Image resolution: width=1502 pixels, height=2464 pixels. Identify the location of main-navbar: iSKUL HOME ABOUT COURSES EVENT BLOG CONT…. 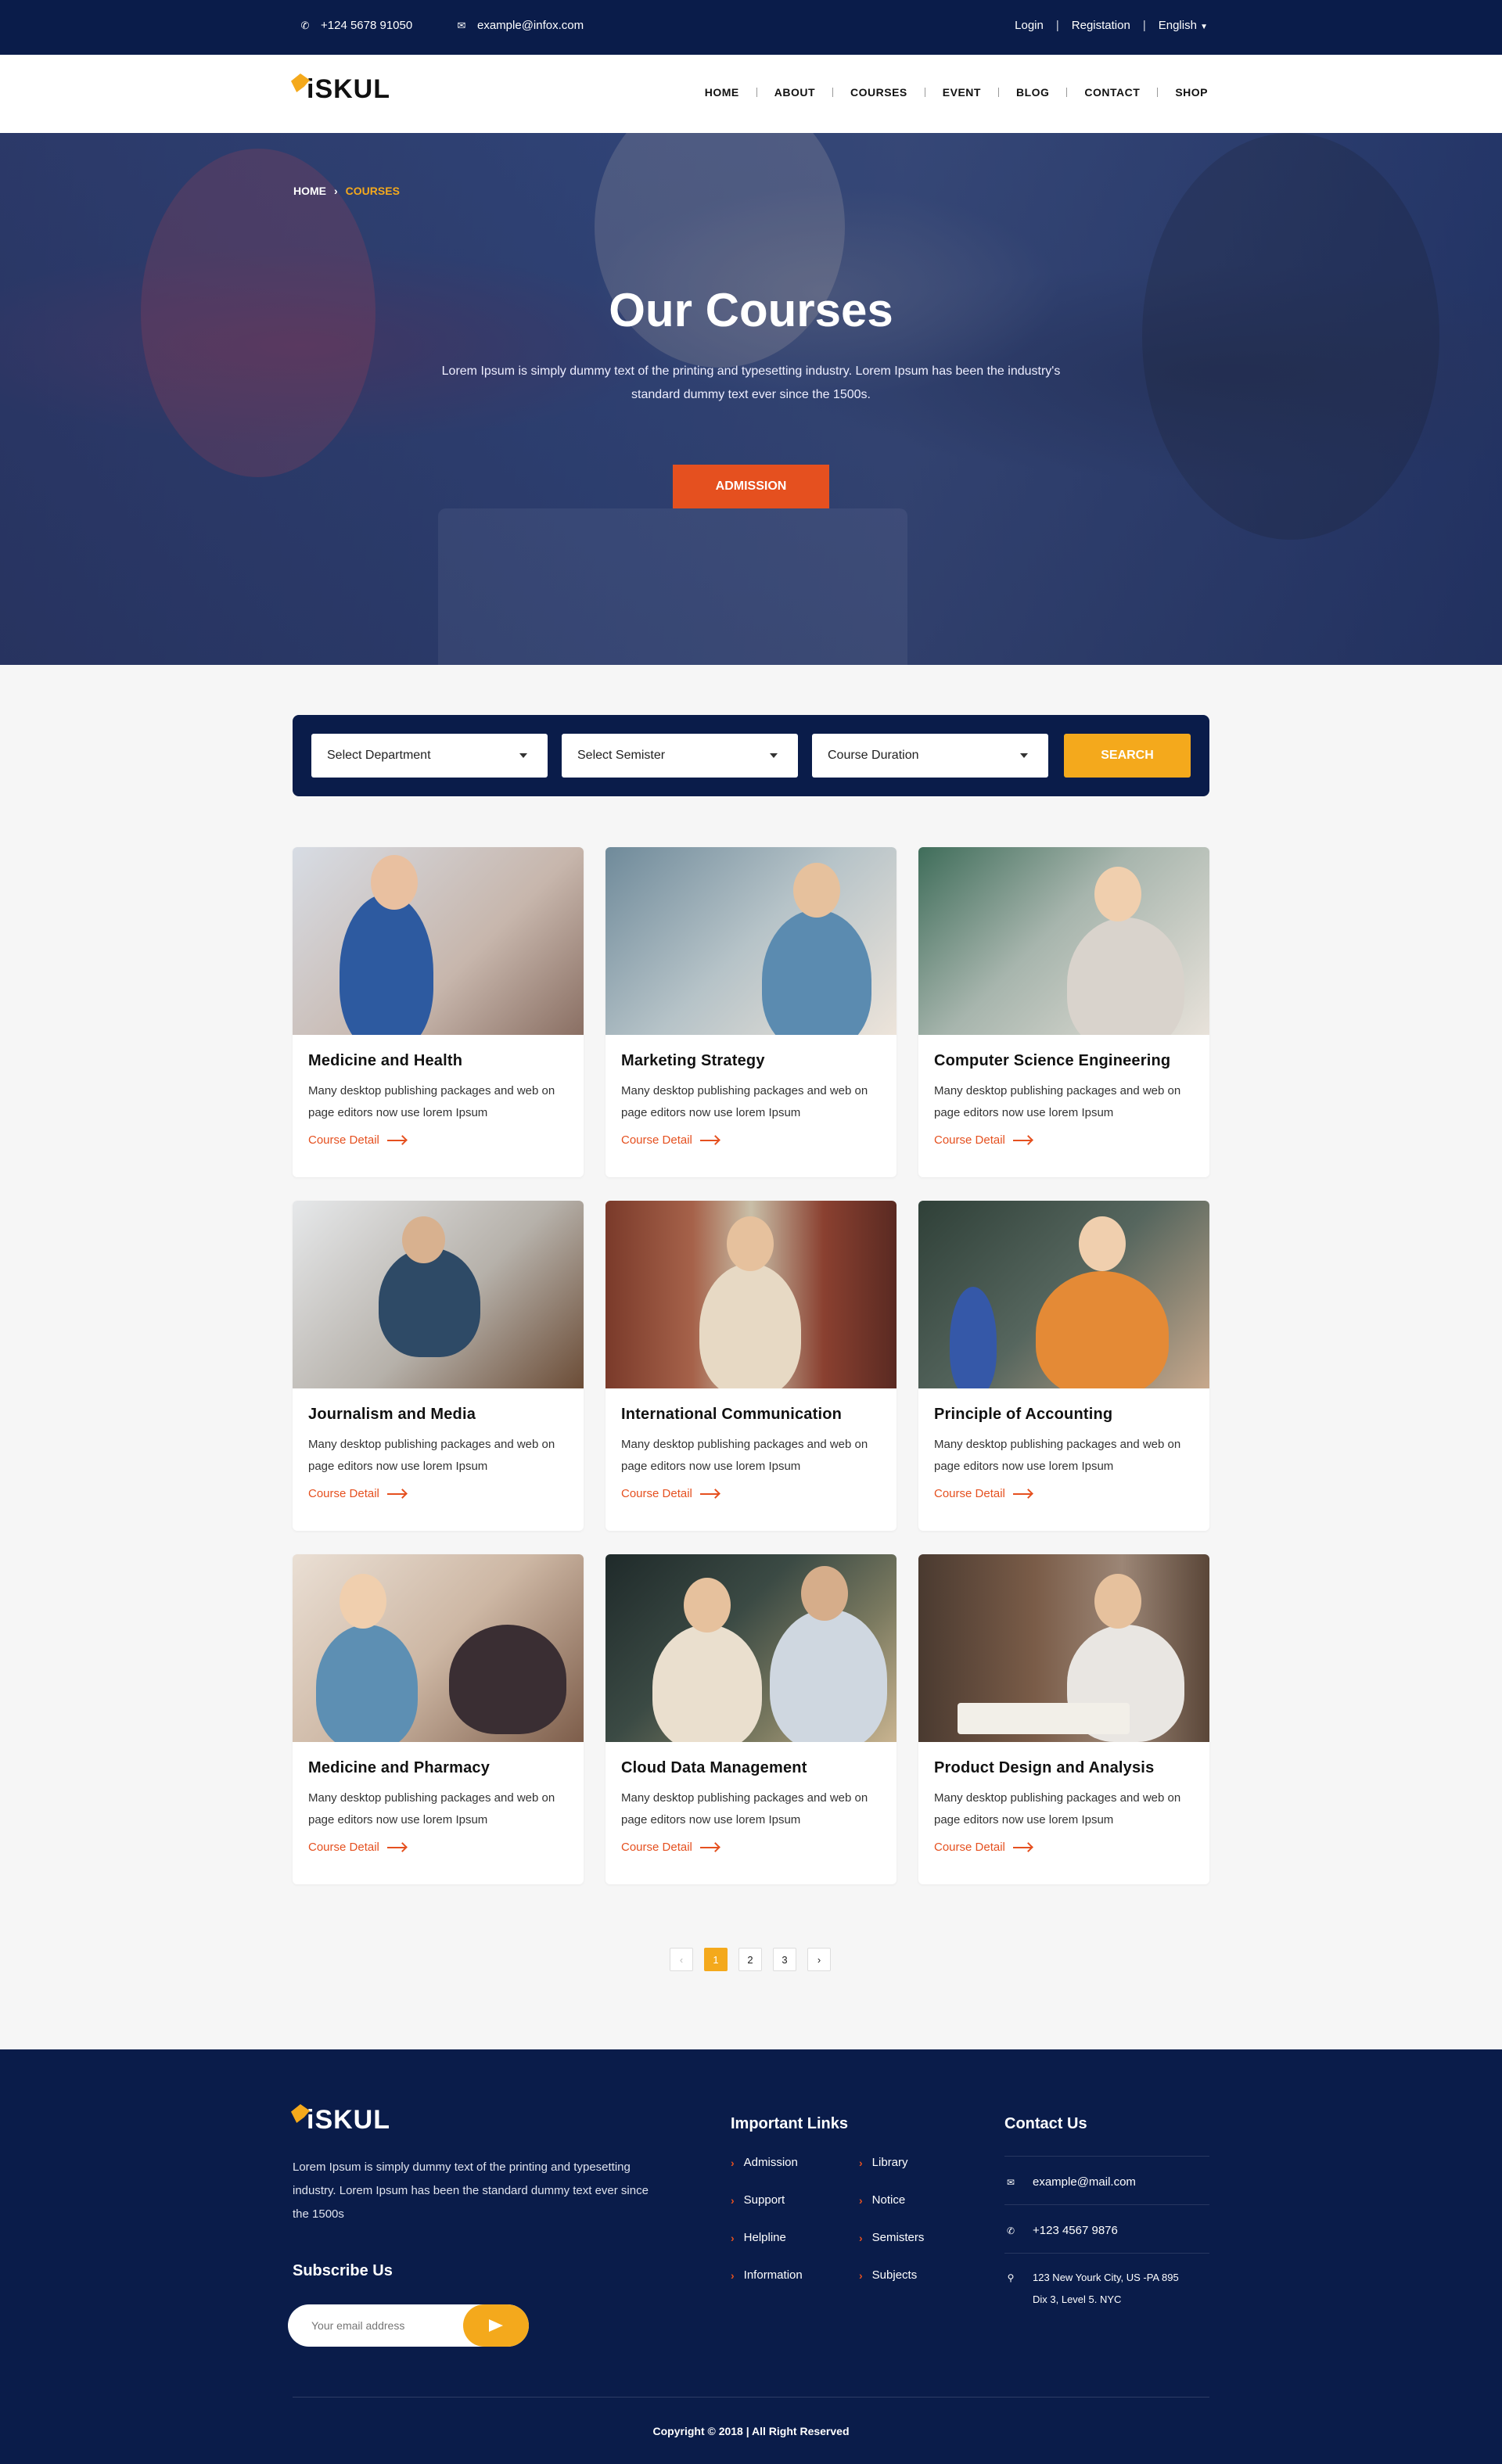
(751, 94).